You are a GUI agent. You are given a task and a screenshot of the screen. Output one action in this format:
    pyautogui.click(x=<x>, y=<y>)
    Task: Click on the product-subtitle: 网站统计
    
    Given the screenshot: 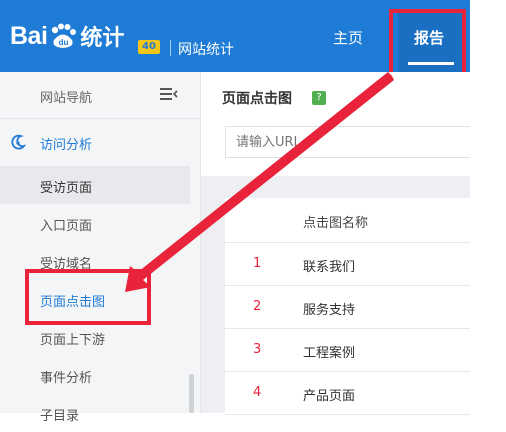 What is the action you would take?
    pyautogui.click(x=206, y=50)
    